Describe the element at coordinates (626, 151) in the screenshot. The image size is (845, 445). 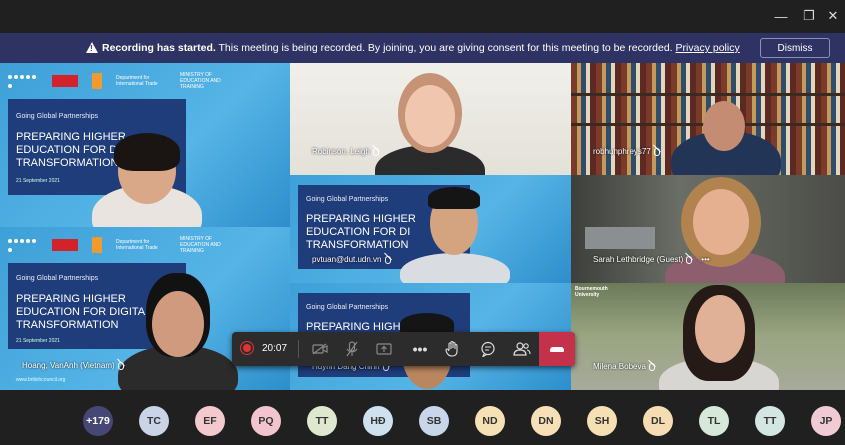
I see `participant-name: robhunphreys77` at that location.